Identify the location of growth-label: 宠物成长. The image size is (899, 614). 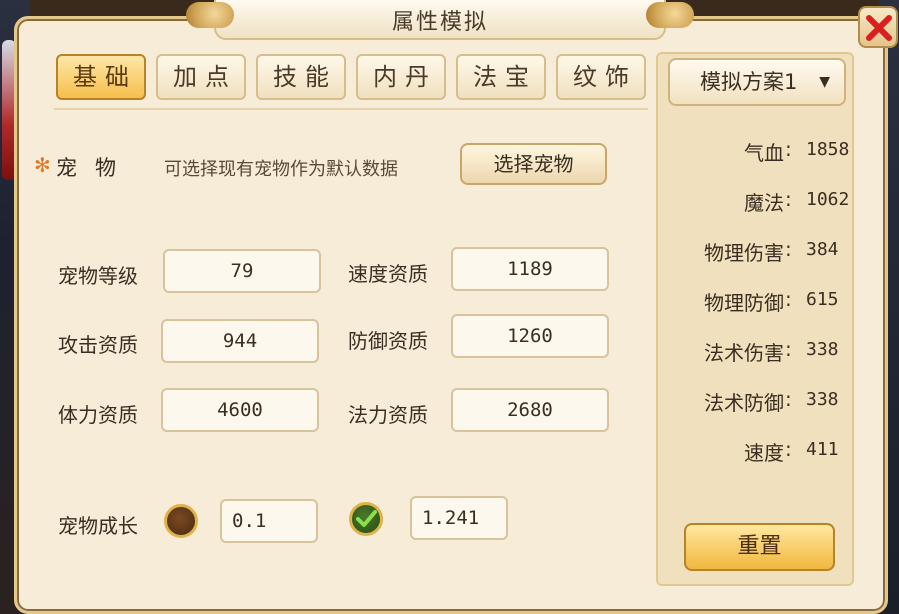
(98, 526).